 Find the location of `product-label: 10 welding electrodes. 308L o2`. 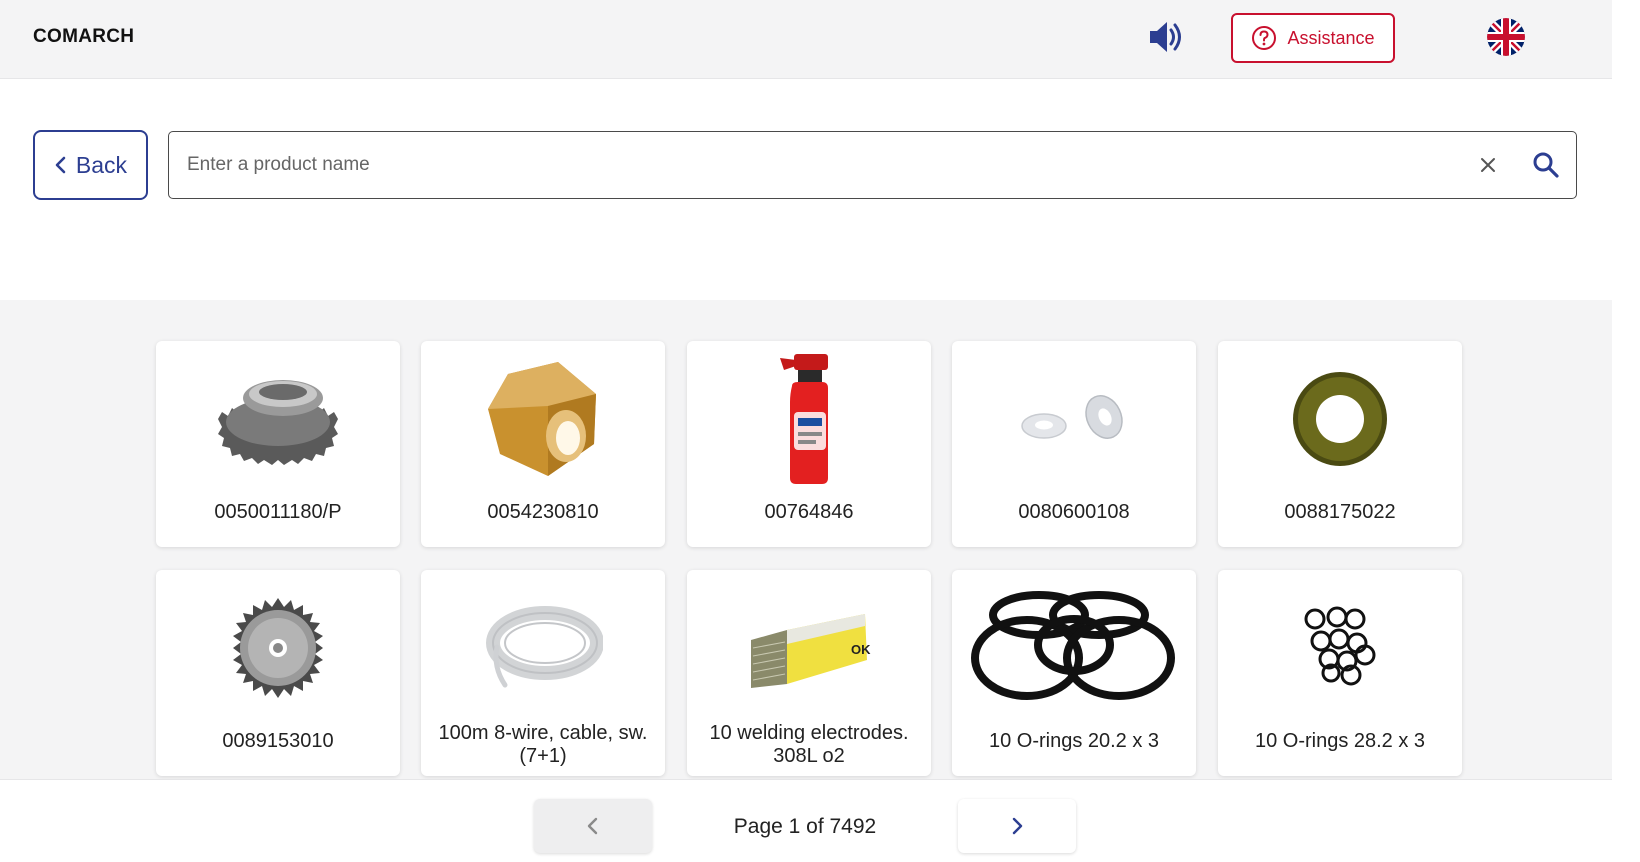

product-label: 10 welding electrodes. 308L o2 is located at coordinates (809, 744).